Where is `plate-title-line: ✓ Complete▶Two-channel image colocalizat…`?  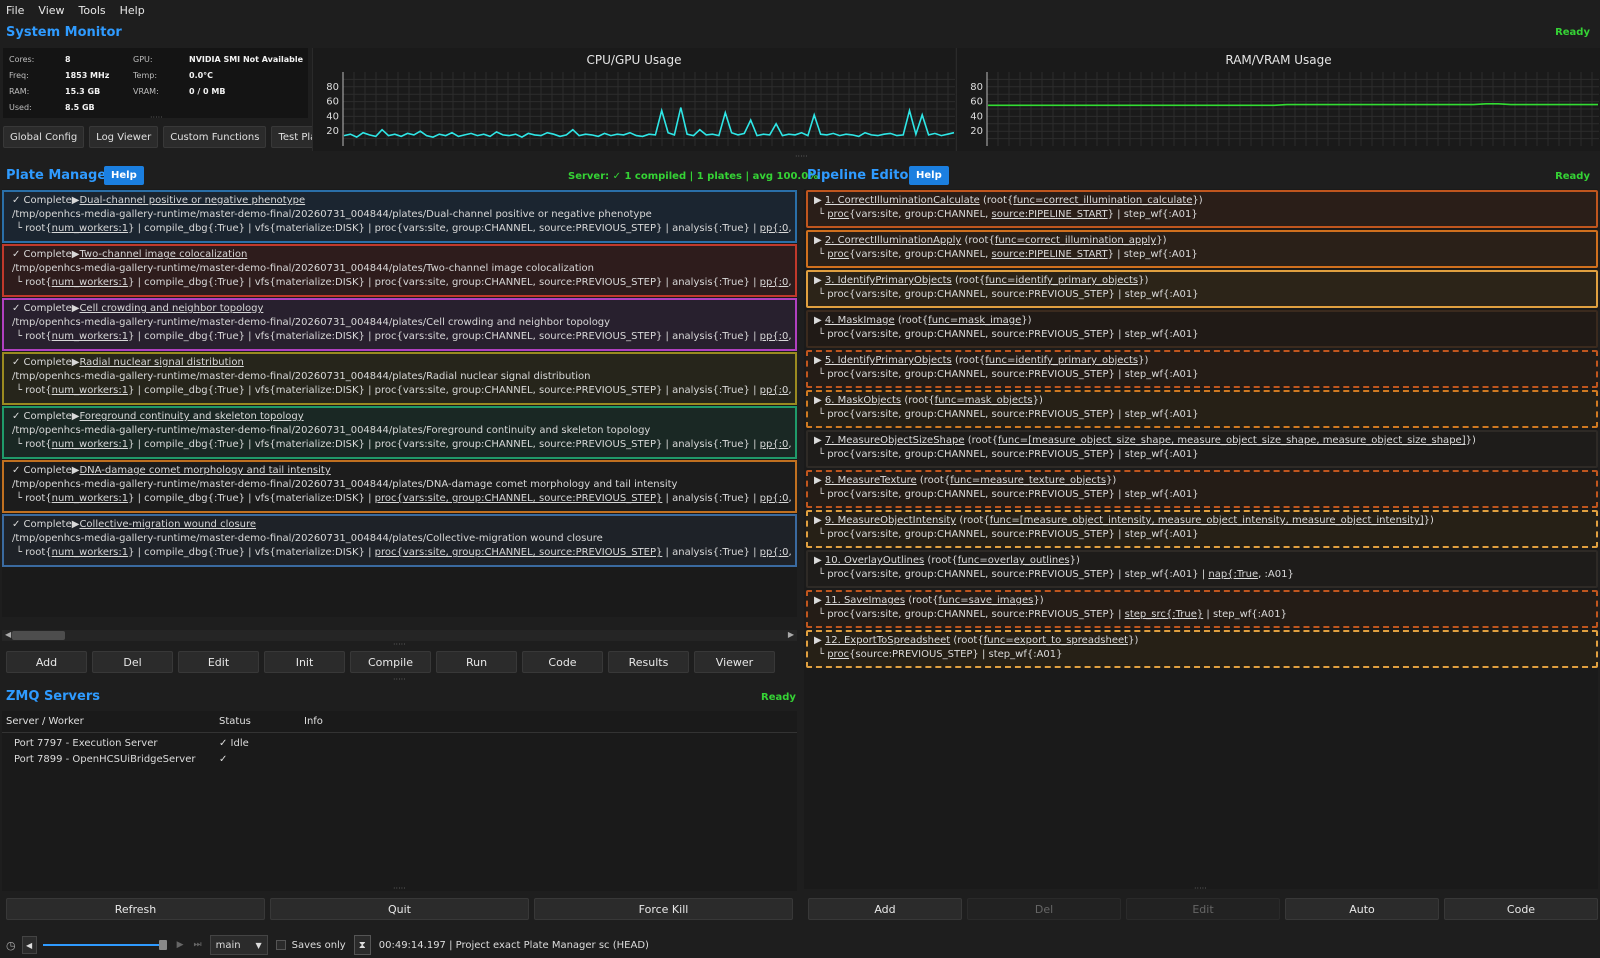 plate-title-line: ✓ Complete▶Two-channel image colocalizat… is located at coordinates (129, 255).